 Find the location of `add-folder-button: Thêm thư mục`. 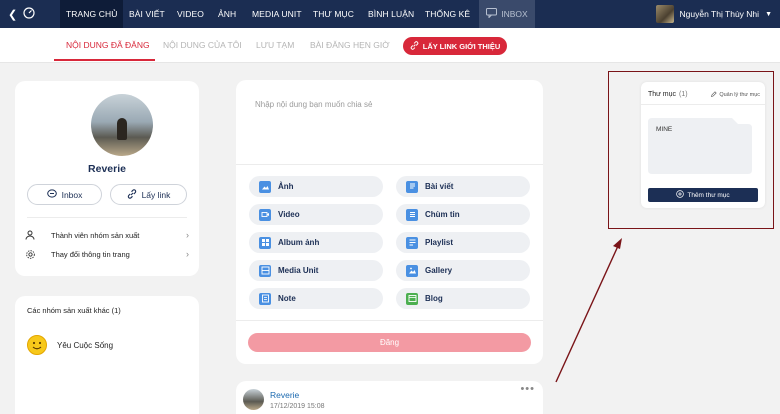

add-folder-button: Thêm thư mục is located at coordinates (703, 195).